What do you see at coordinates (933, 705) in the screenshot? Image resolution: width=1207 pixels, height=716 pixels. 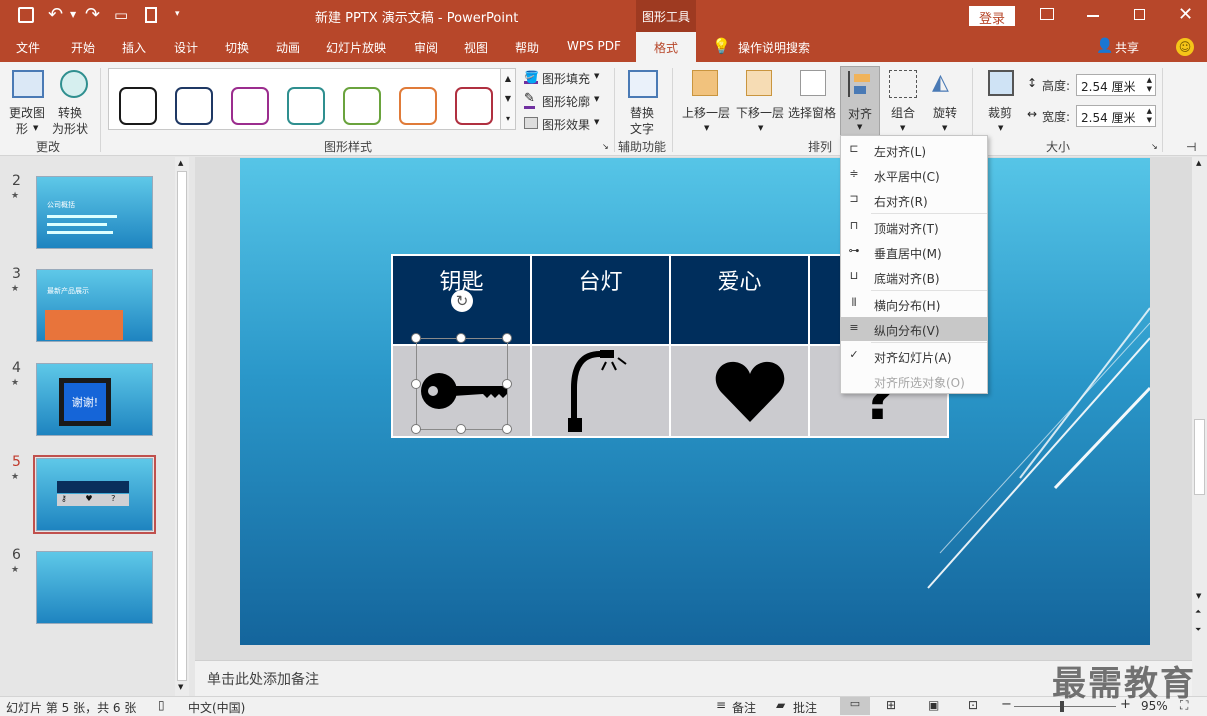 I see `reading-view-icon: ▣` at bounding box center [933, 705].